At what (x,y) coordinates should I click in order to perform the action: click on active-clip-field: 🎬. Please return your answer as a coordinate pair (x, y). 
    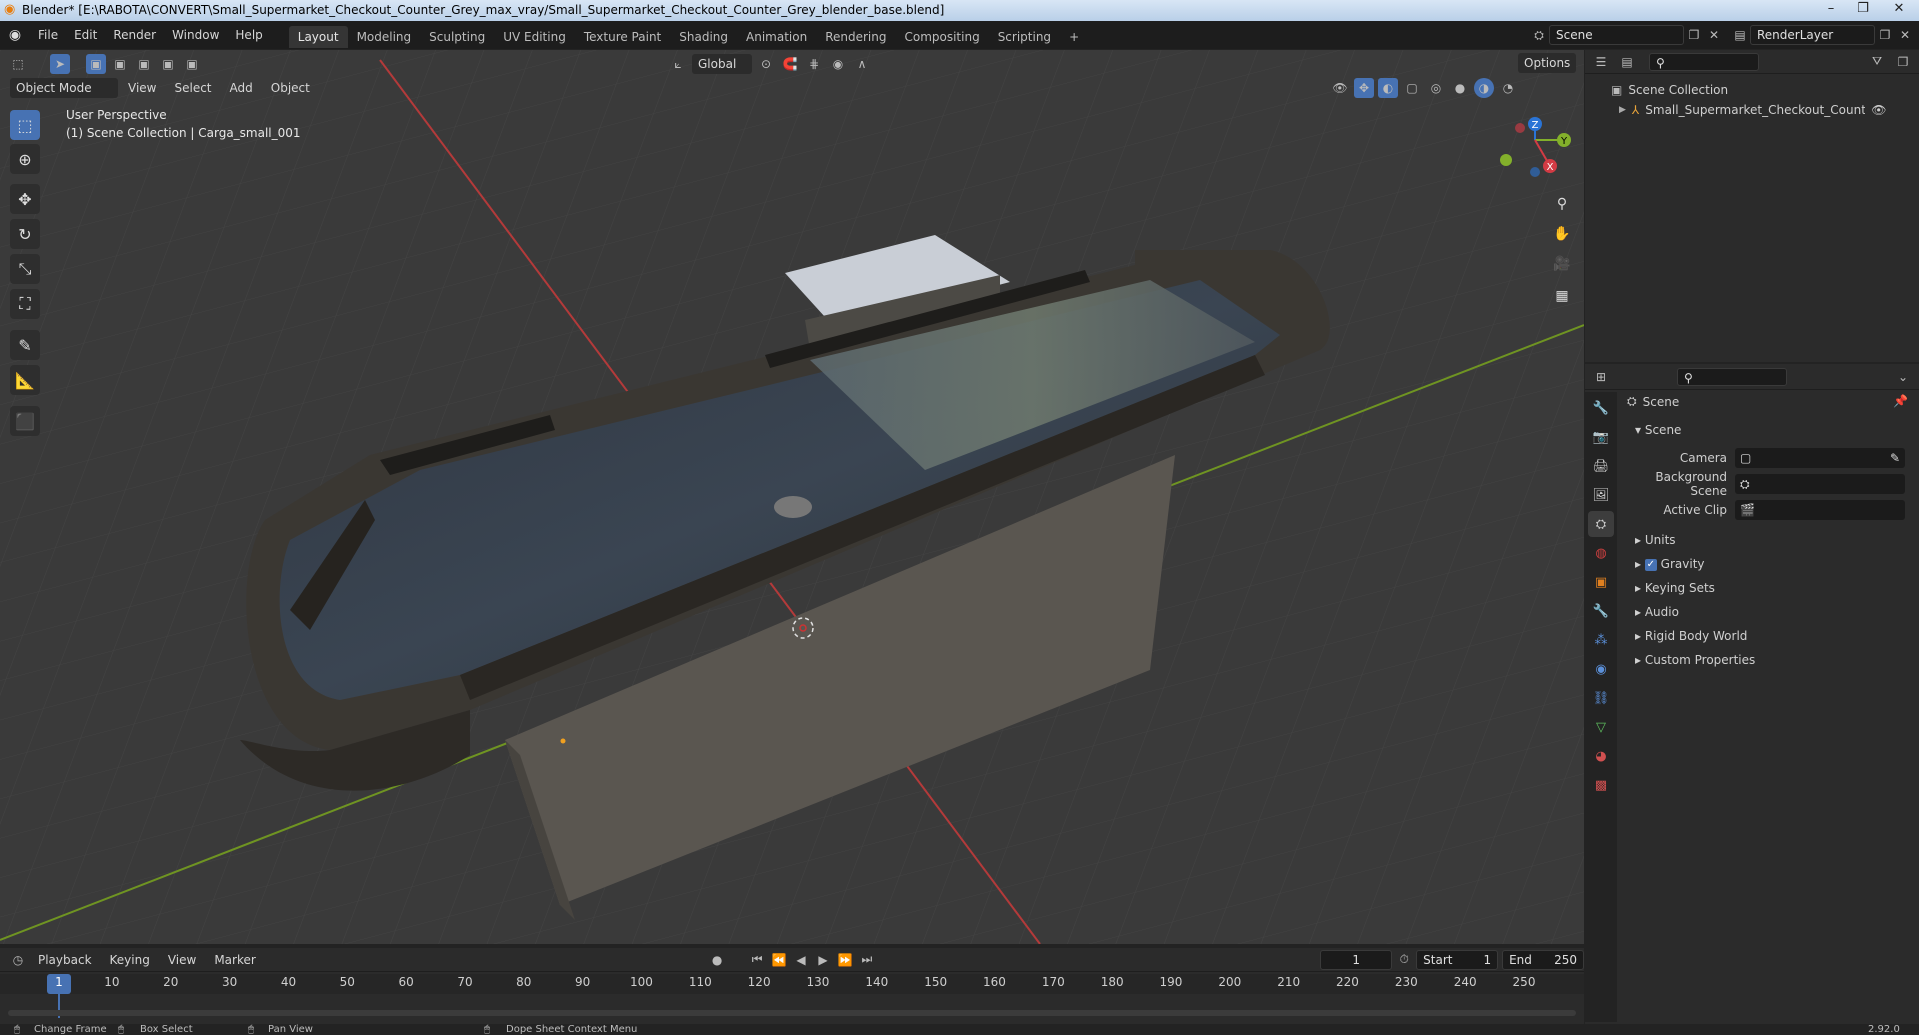
    Looking at the image, I should click on (1820, 510).